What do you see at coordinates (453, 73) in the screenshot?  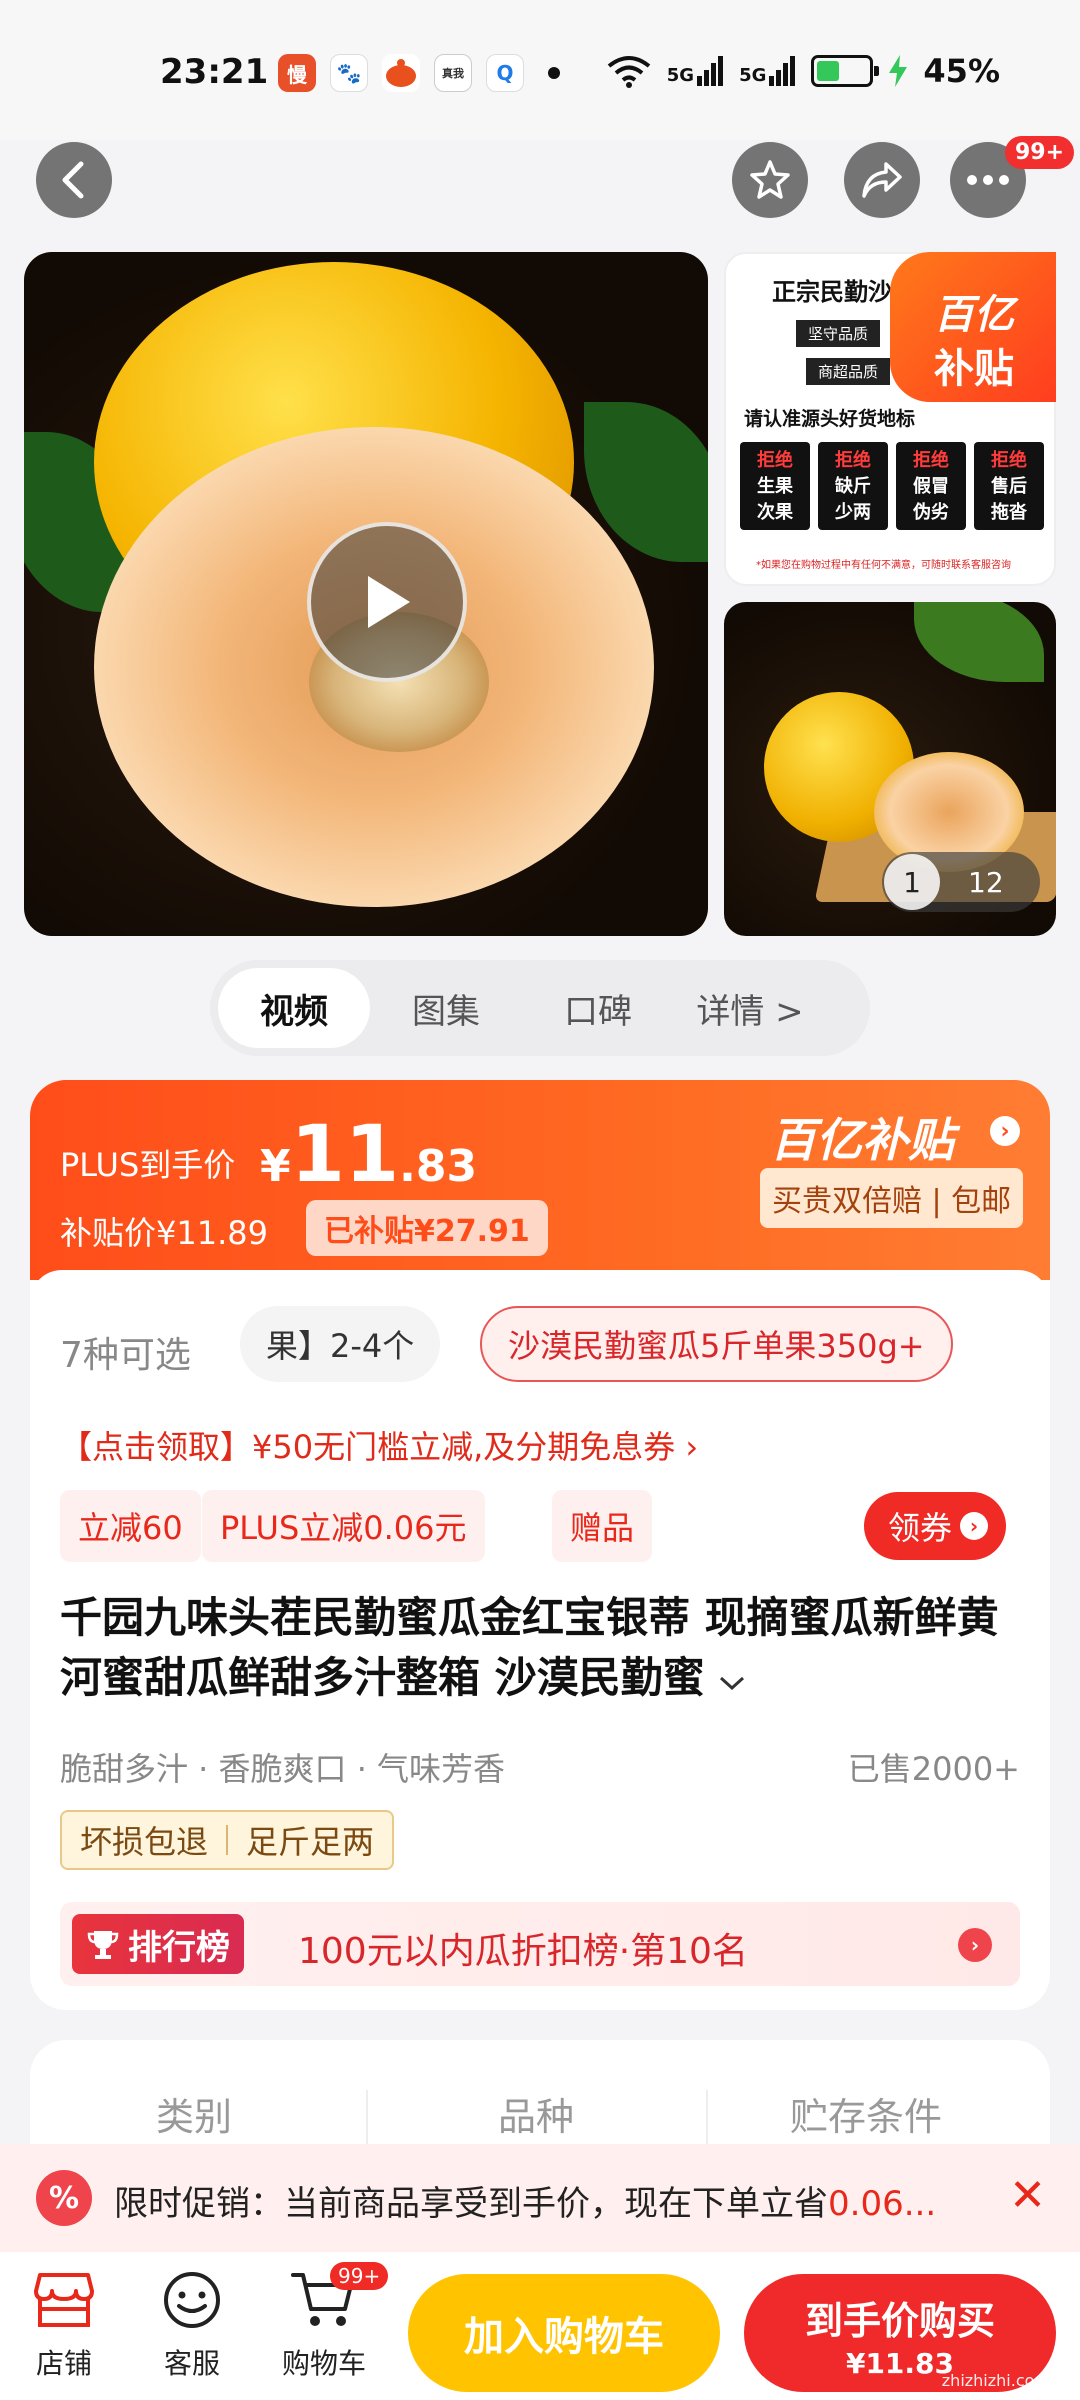 I see `realme-app-icon: 真我` at bounding box center [453, 73].